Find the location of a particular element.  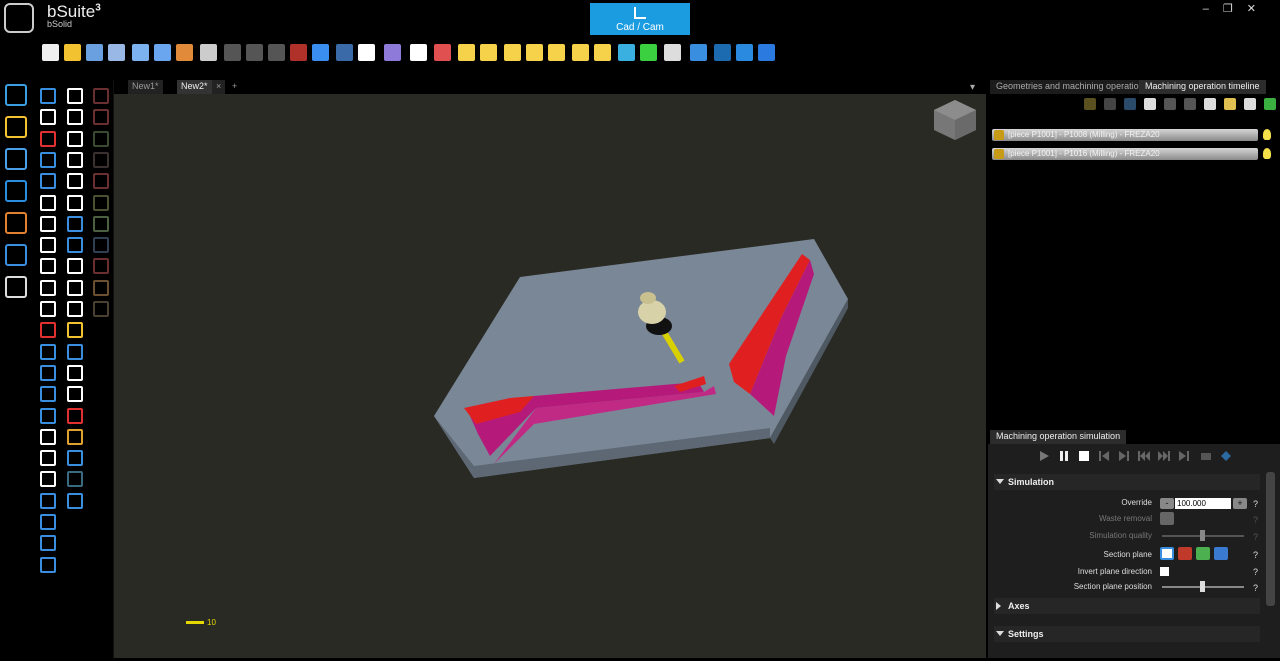

play-icon is located at coordinates (1044, 456).